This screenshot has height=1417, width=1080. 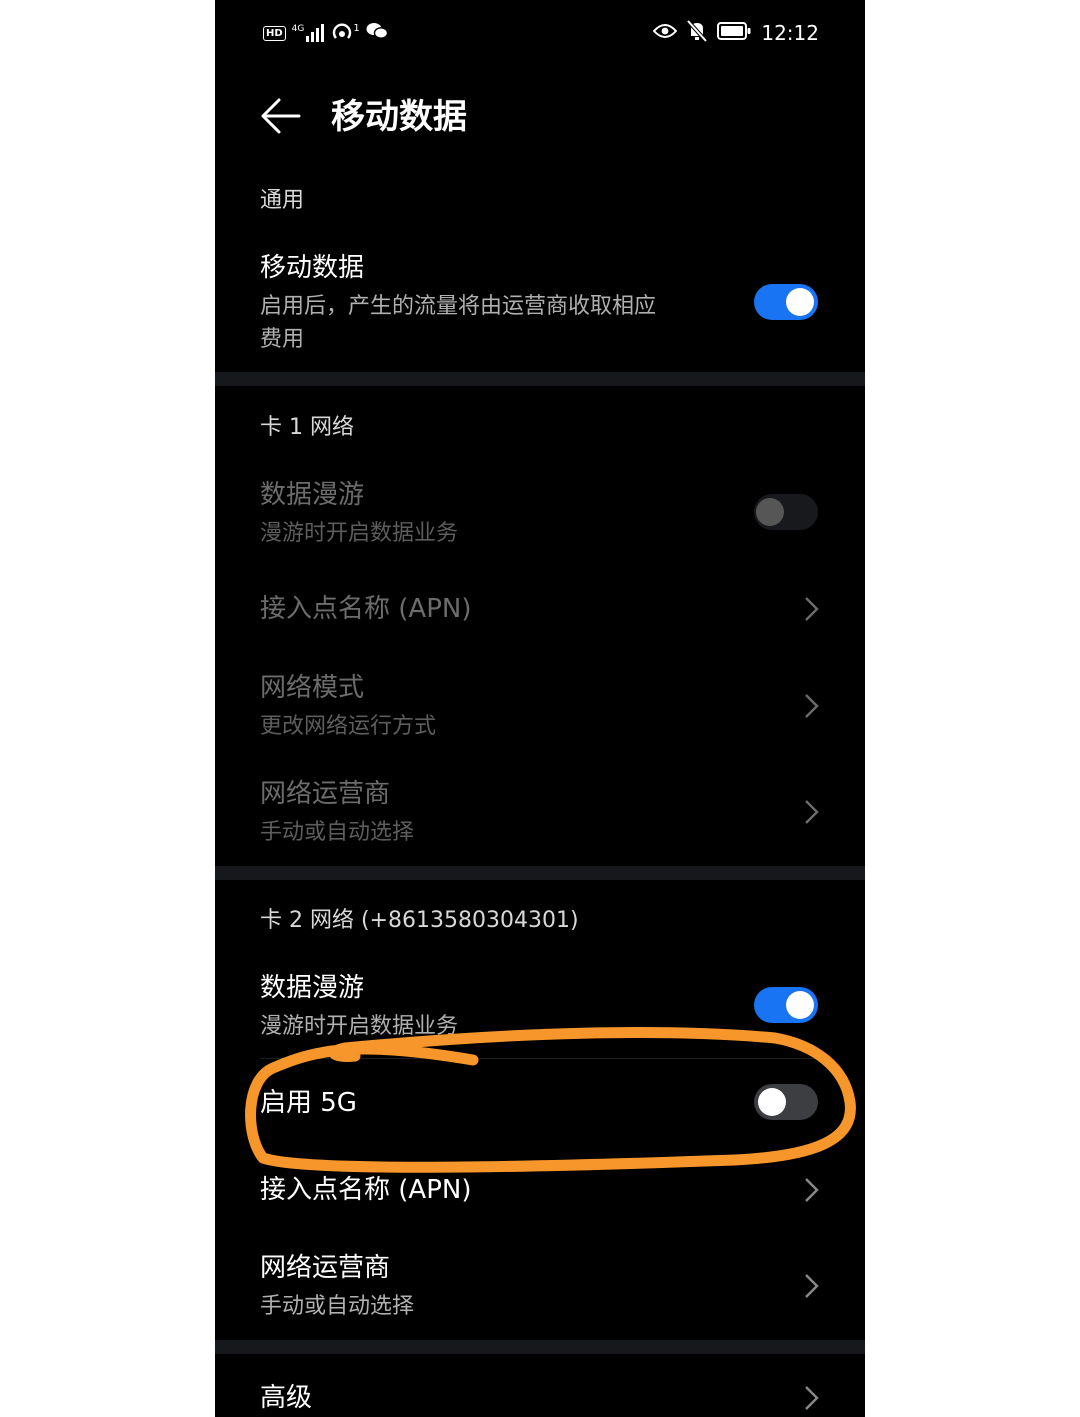 I want to click on sim1-roaming-desc: 漫游时开启数据业务, so click(x=359, y=533).